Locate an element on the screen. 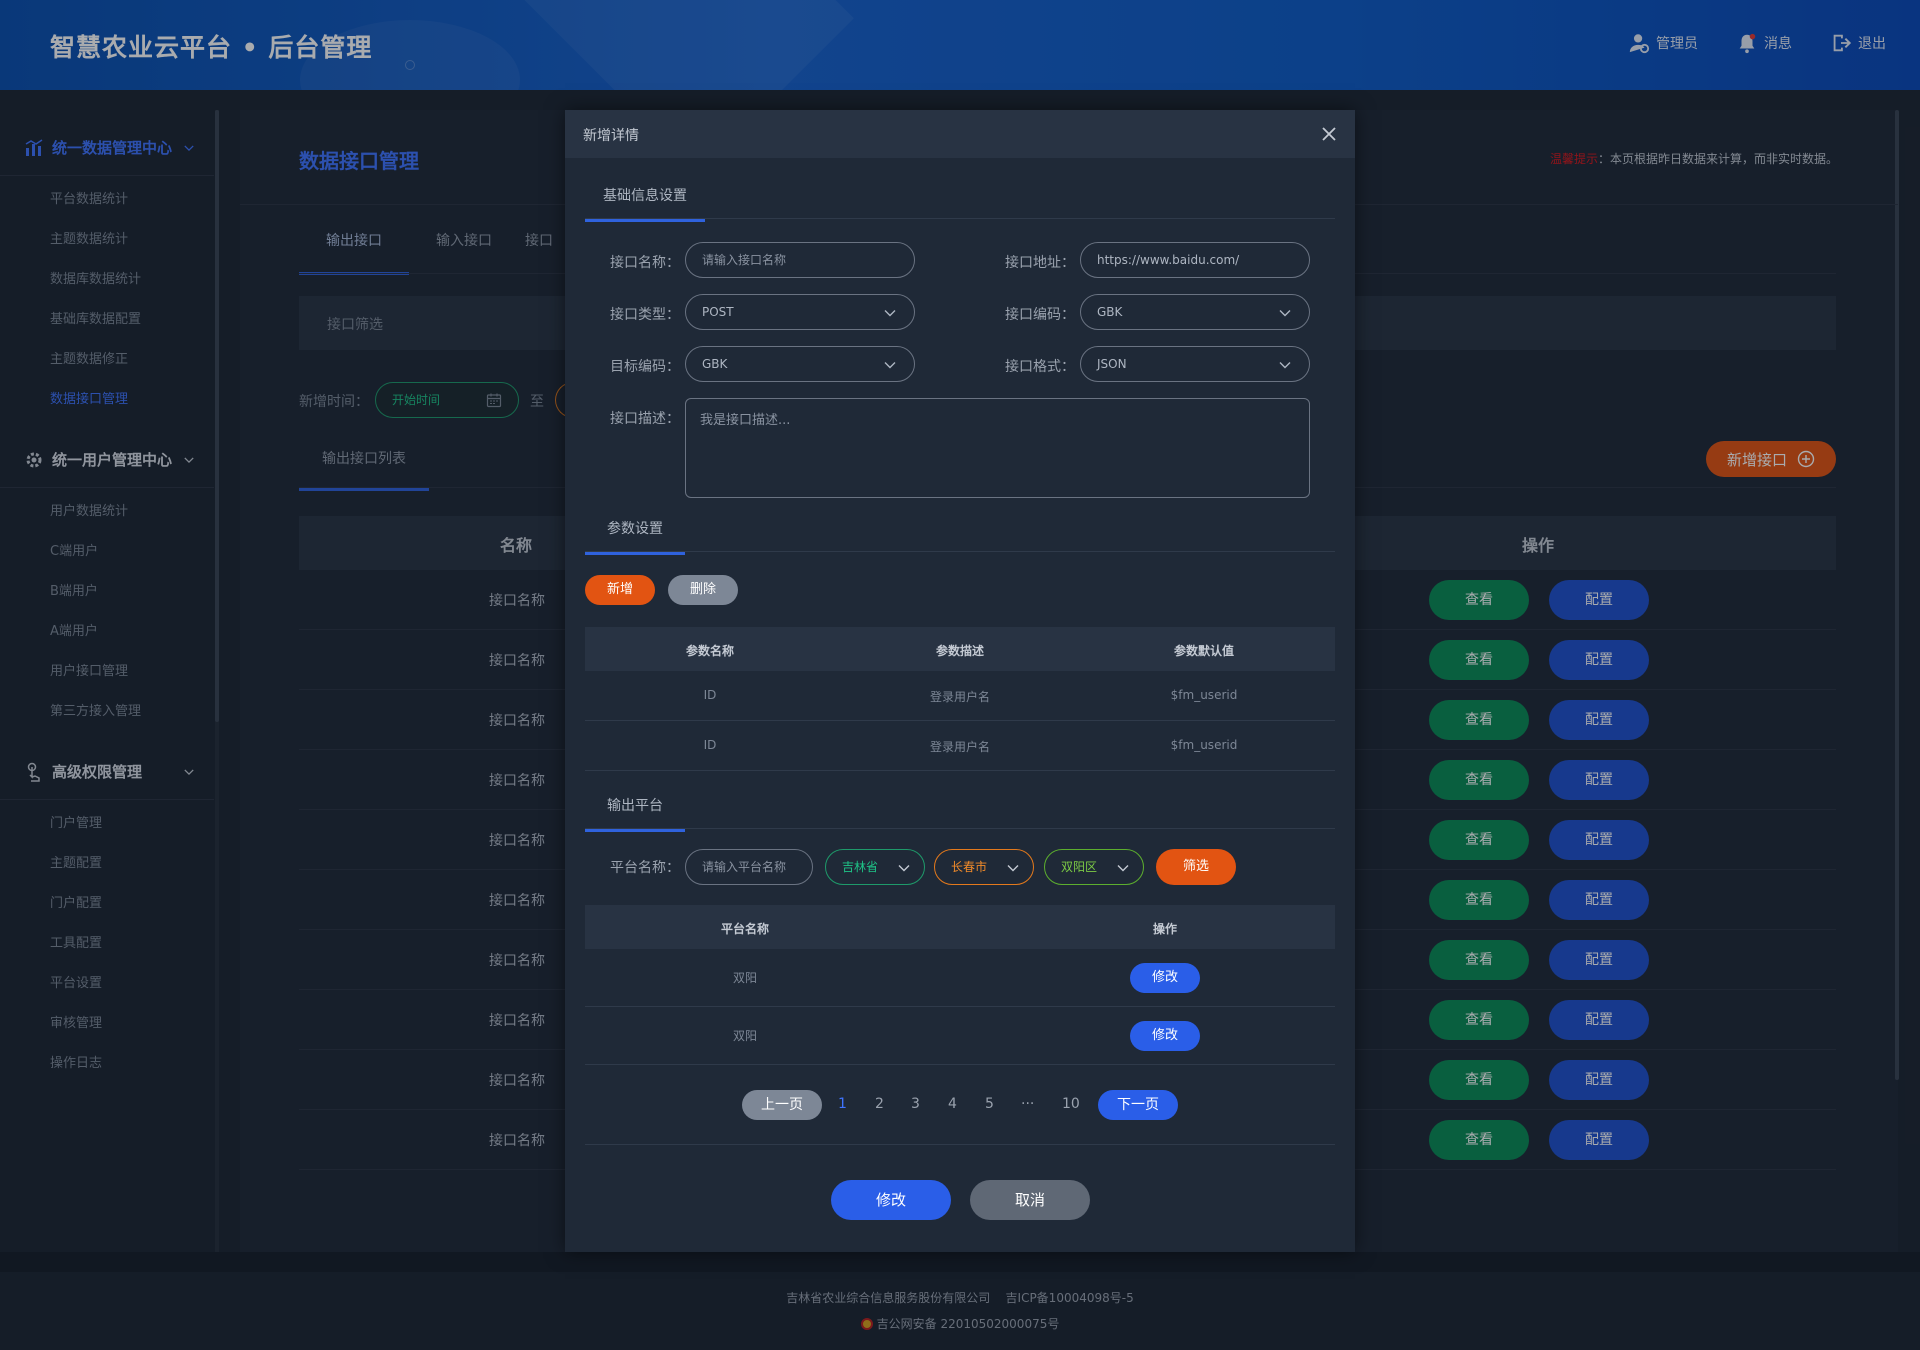  modal-title: 新增详情 is located at coordinates (611, 136).